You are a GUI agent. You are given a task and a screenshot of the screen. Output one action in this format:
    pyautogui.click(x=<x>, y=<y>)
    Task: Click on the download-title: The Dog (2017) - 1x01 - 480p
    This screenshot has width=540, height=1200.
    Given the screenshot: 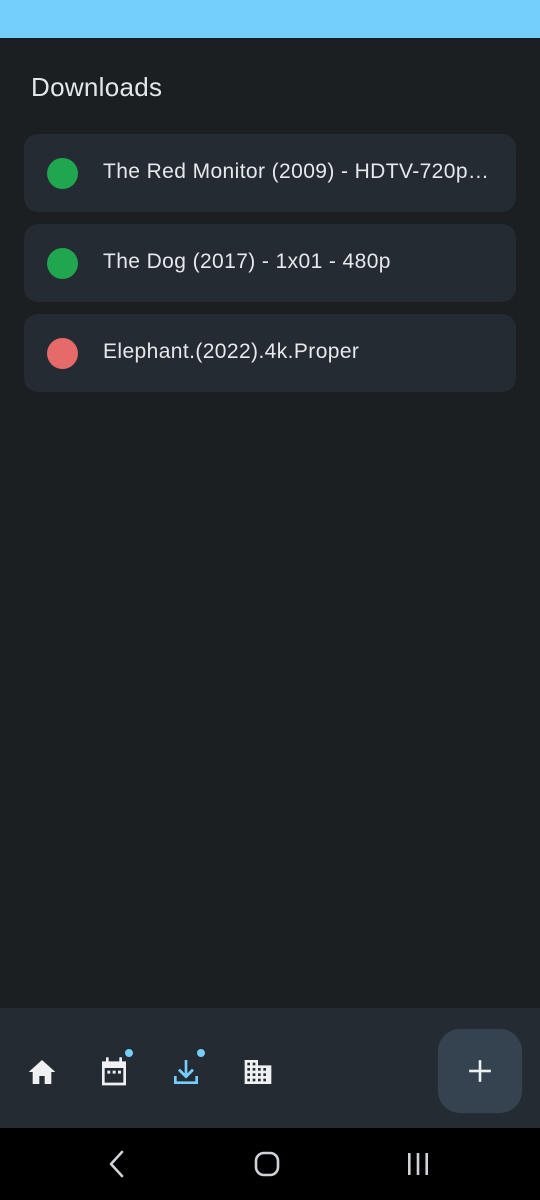 What is the action you would take?
    pyautogui.click(x=247, y=261)
    